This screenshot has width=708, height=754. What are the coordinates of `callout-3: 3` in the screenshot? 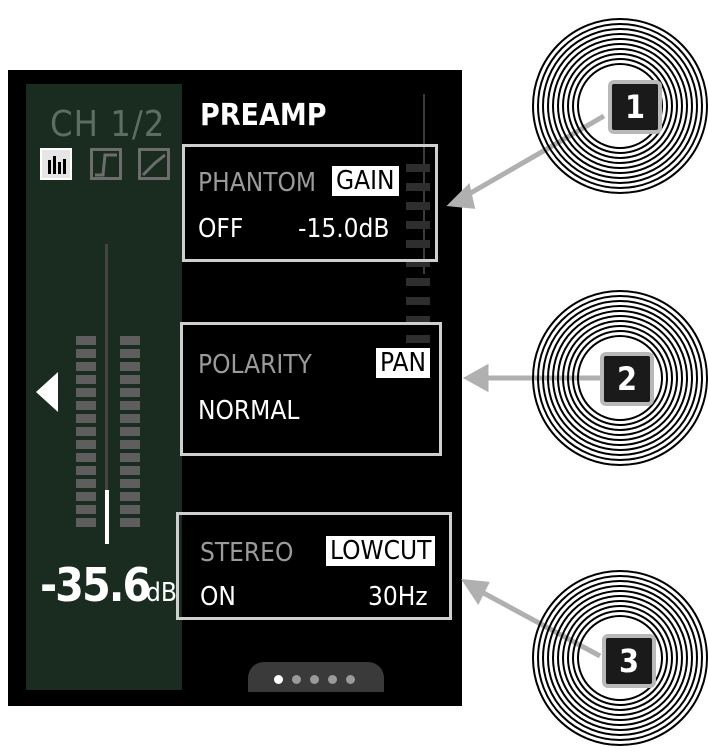 It's located at (629, 661).